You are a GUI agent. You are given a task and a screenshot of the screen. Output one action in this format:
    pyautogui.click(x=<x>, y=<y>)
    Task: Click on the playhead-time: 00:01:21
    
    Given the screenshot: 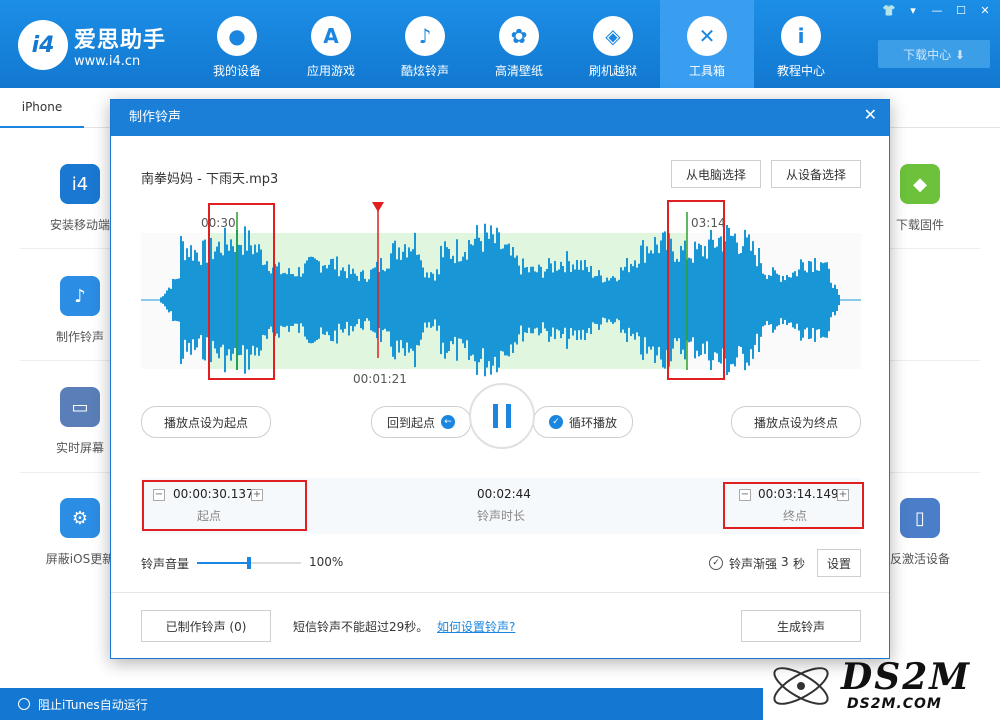 What is the action you would take?
    pyautogui.click(x=380, y=379)
    